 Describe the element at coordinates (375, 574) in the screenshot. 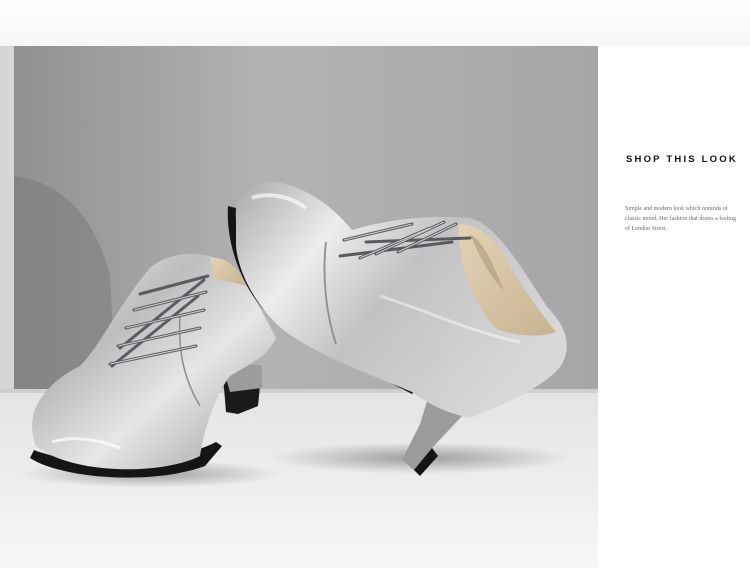

I see `bottom-band` at that location.